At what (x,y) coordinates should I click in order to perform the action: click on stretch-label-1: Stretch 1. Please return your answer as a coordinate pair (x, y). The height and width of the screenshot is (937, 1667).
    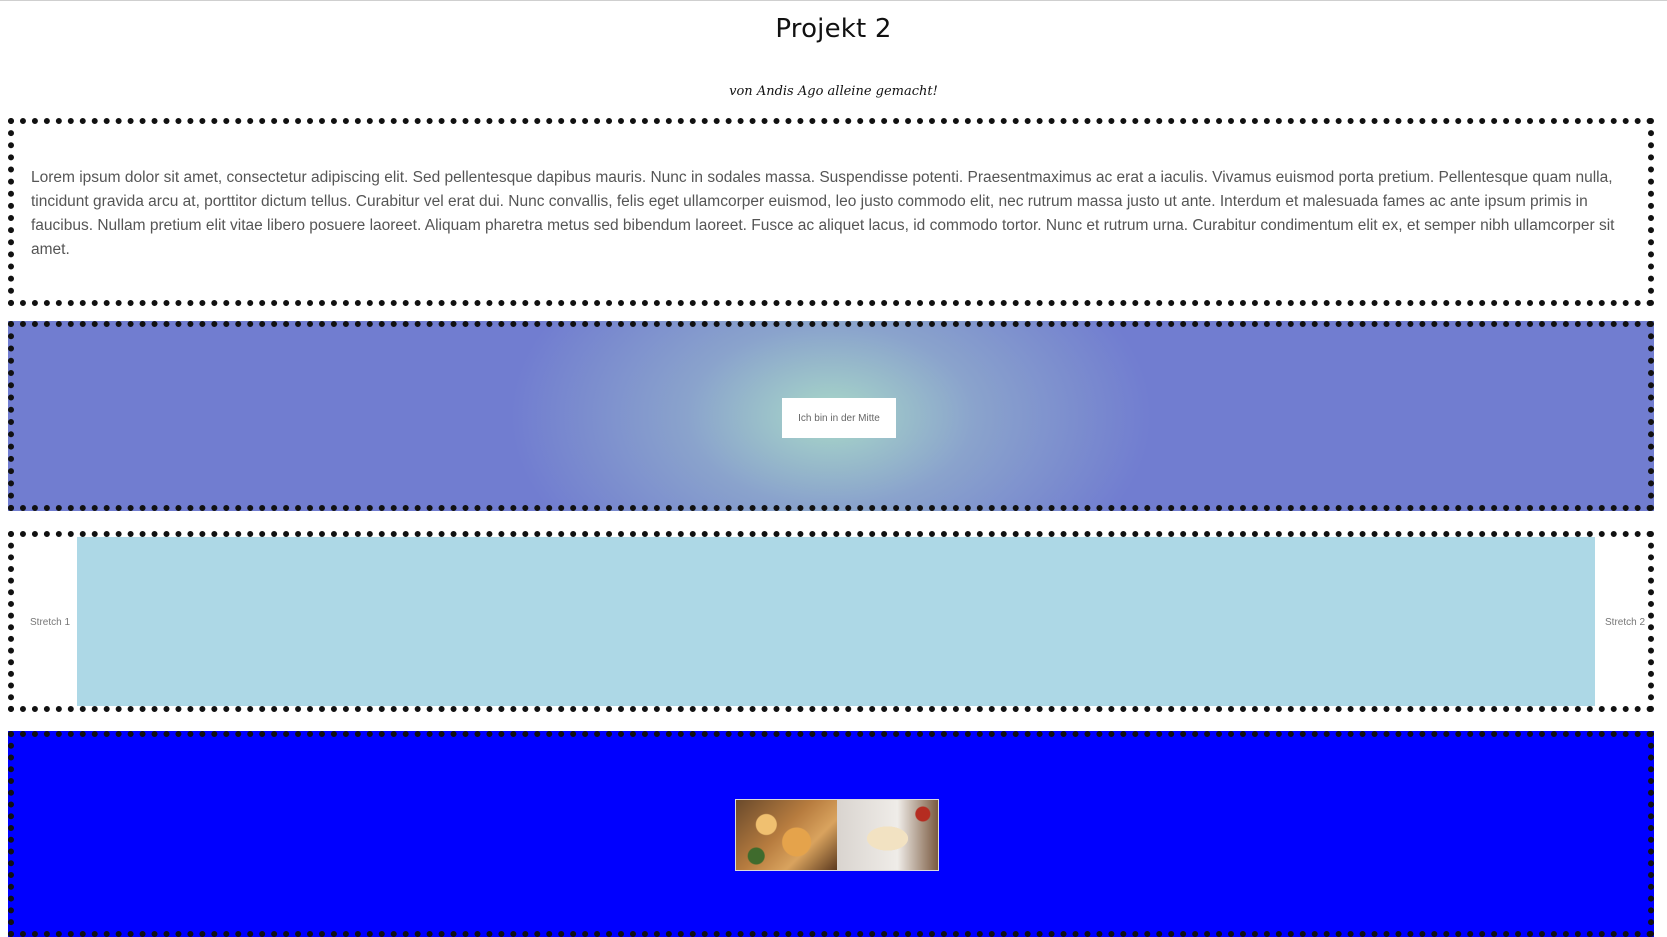
    Looking at the image, I should click on (50, 622).